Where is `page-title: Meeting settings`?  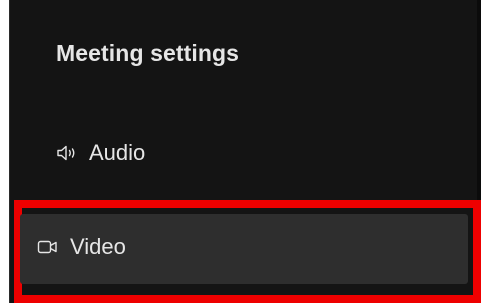 page-title: Meeting settings is located at coordinates (148, 53).